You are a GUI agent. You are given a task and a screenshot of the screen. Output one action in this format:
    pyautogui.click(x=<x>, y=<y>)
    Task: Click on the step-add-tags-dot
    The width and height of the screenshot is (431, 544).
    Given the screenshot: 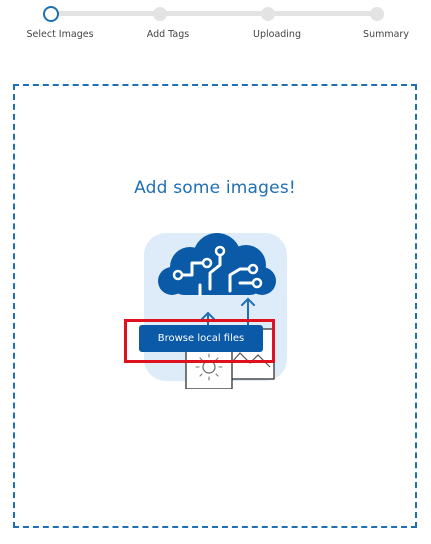 What is the action you would take?
    pyautogui.click(x=160, y=14)
    